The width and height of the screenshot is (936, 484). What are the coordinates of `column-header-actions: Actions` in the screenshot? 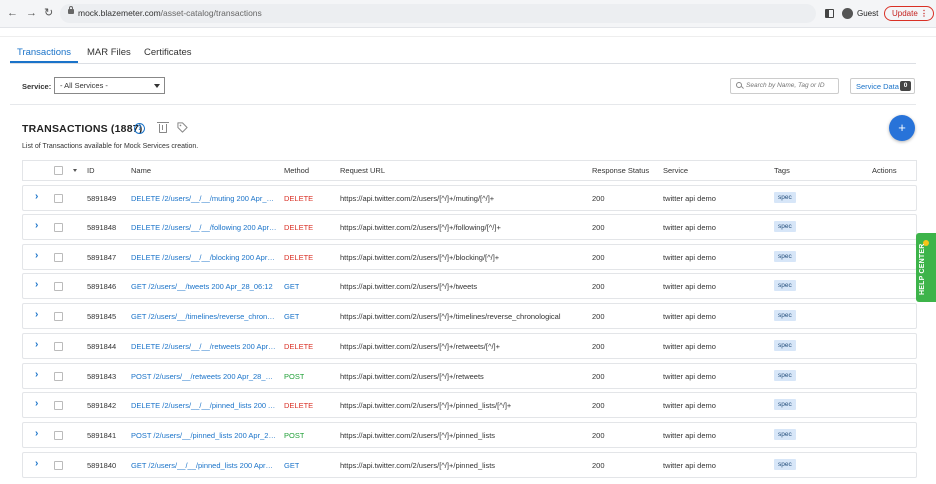 It's located at (884, 170).